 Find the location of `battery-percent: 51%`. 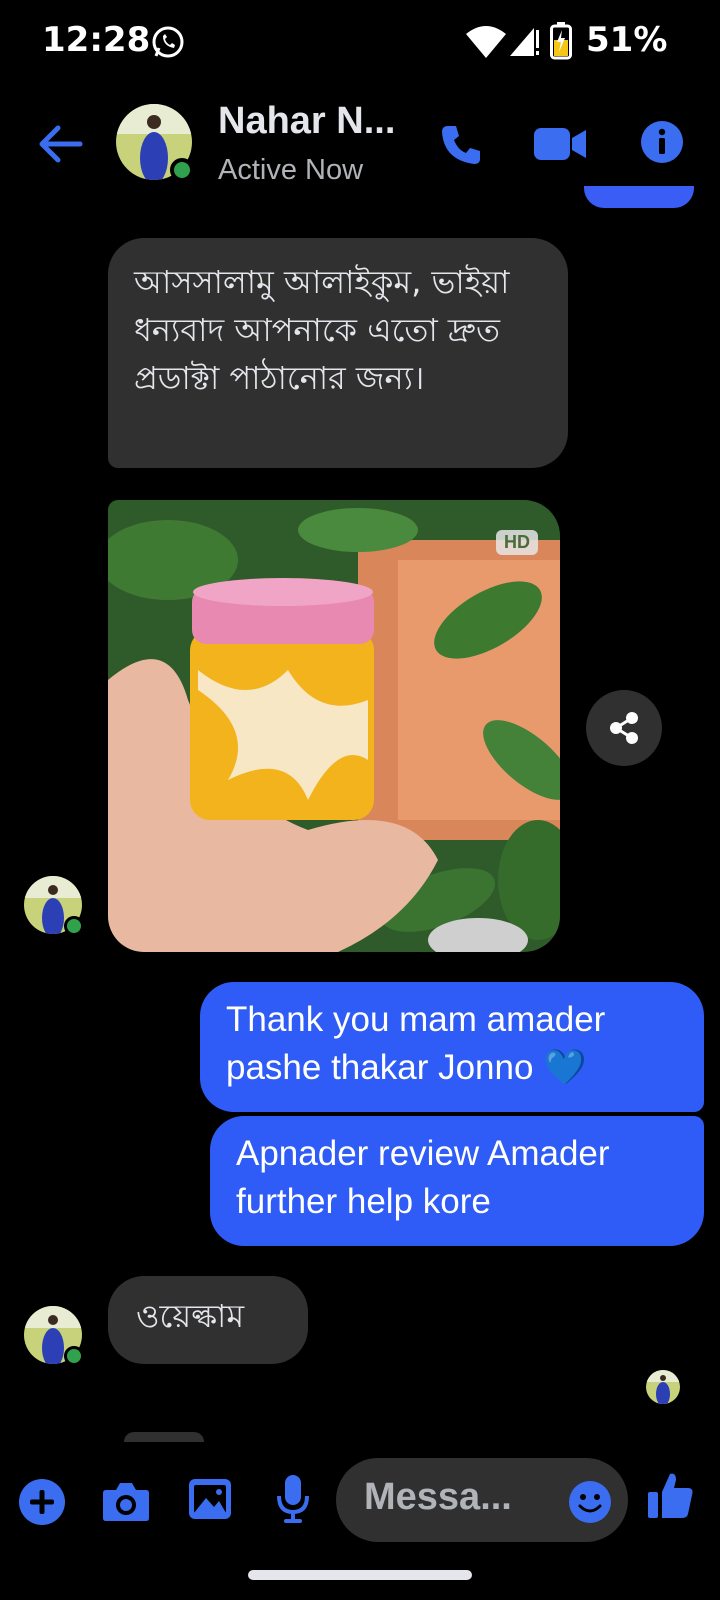

battery-percent: 51% is located at coordinates (627, 40).